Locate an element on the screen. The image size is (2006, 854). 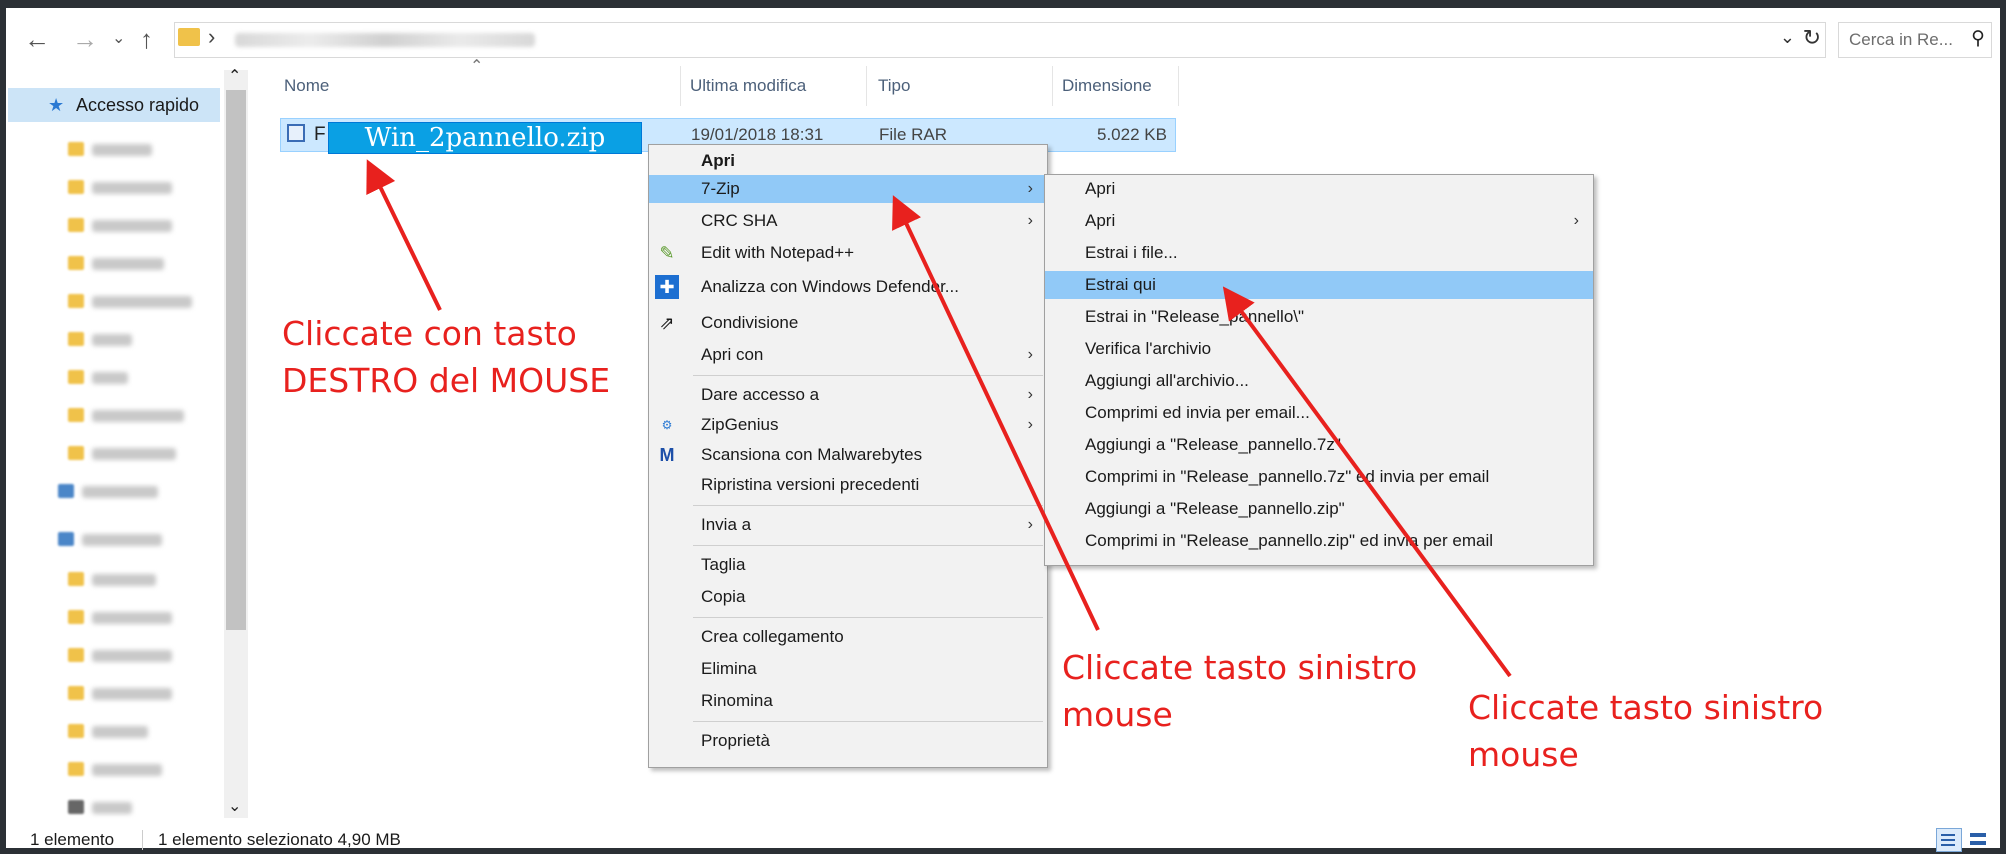
details-view-icon is located at coordinates (1949, 840).